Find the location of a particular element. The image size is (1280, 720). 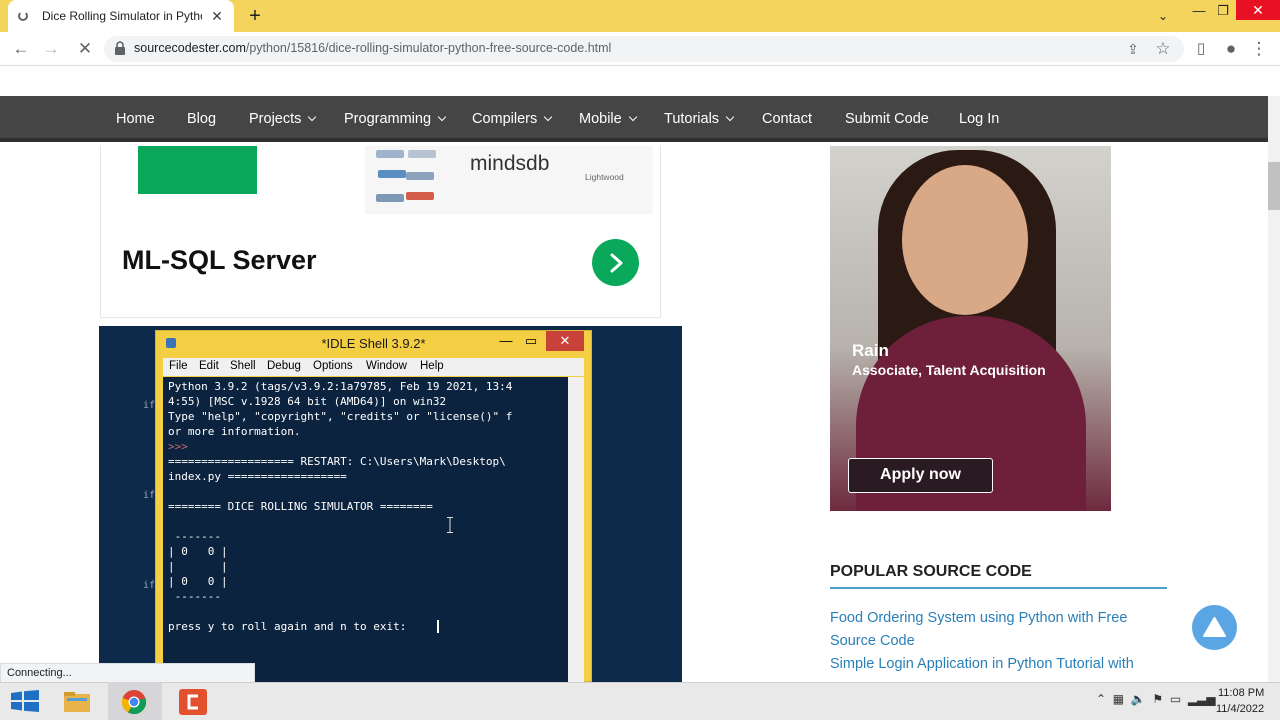

nav-home-label: Home is located at coordinates (135, 119).